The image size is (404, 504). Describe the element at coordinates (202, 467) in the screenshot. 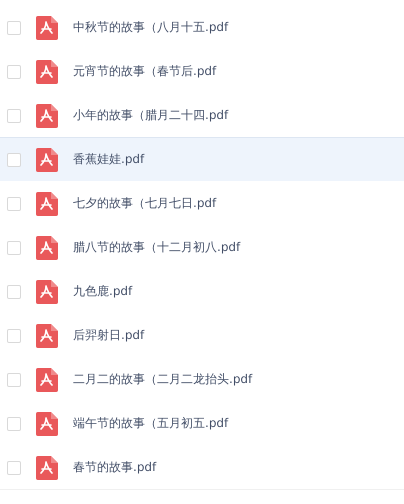

I see `file-row: 春节的故事.pdf` at that location.